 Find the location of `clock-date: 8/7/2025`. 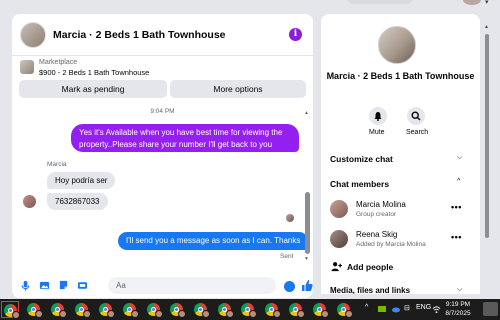

clock-date: 8/7/2025 is located at coordinates (458, 313).